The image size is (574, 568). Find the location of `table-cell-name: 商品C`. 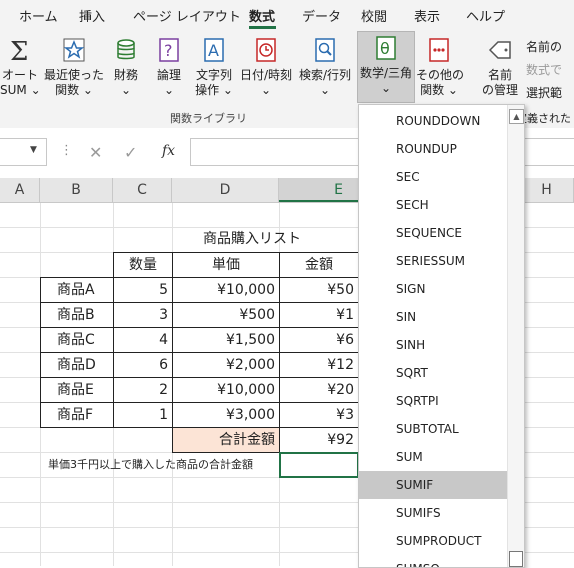

table-cell-name: 商品C is located at coordinates (77, 340).